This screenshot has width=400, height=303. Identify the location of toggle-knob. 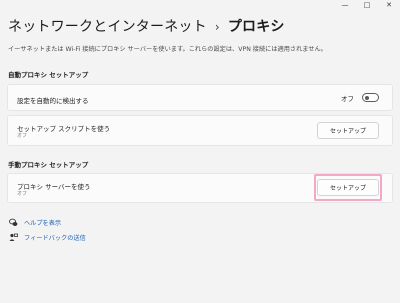
(367, 97).